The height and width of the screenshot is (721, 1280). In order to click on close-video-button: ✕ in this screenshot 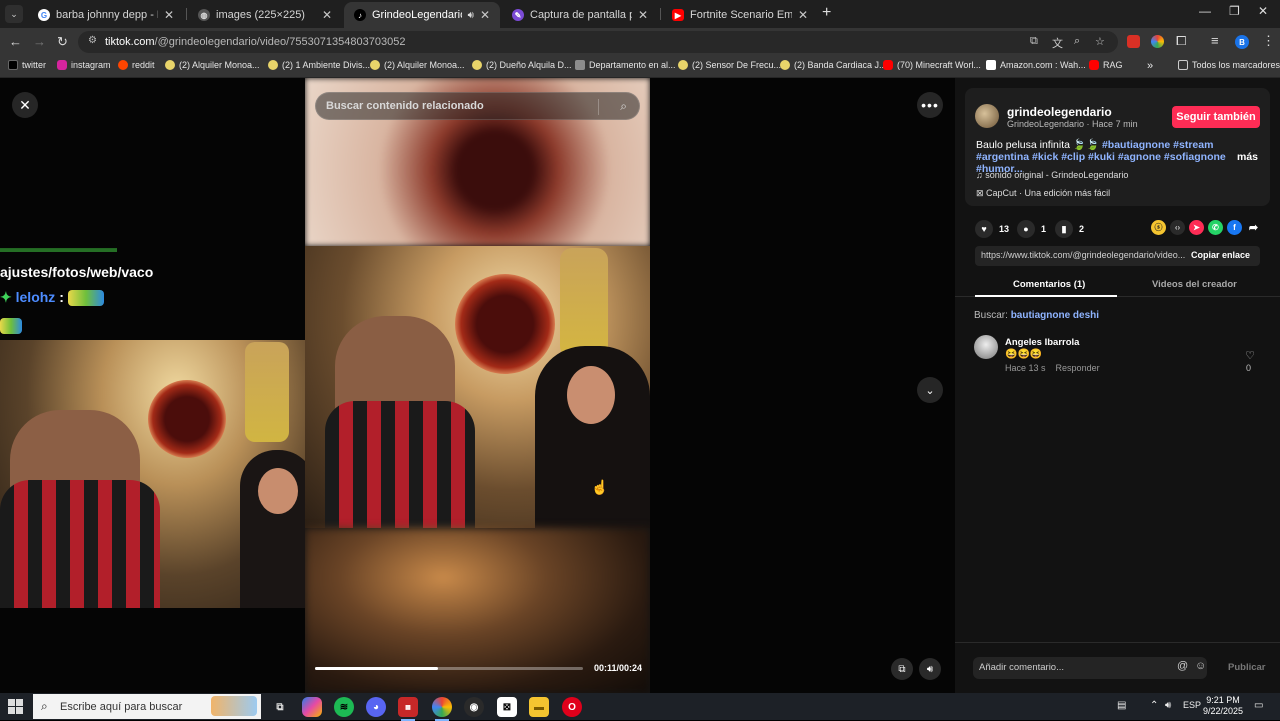, I will do `click(25, 105)`.